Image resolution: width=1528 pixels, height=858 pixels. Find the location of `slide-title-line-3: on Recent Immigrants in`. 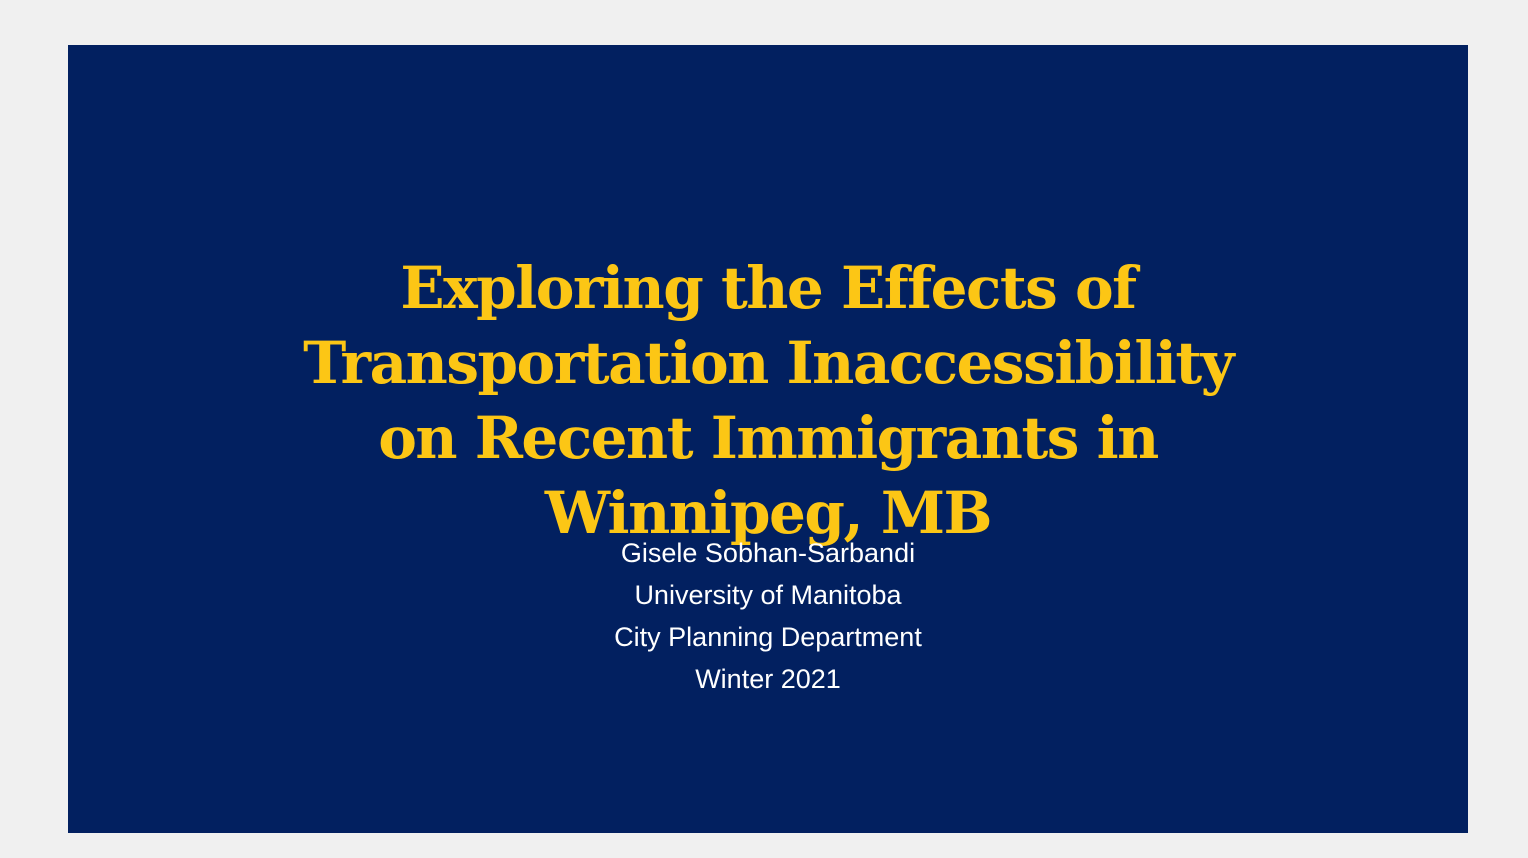

slide-title-line-3: on Recent Immigrants in is located at coordinates (768, 438).